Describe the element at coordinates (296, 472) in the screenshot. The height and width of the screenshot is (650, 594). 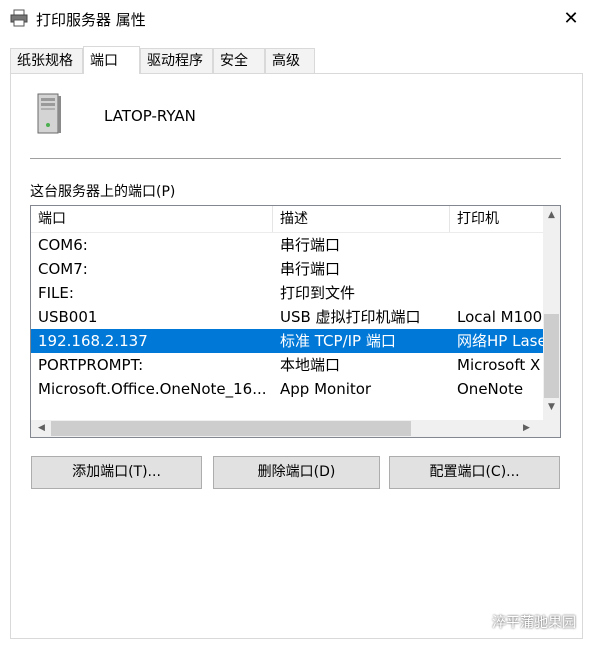
I see `delete-port-button: 删除端口(D)` at that location.